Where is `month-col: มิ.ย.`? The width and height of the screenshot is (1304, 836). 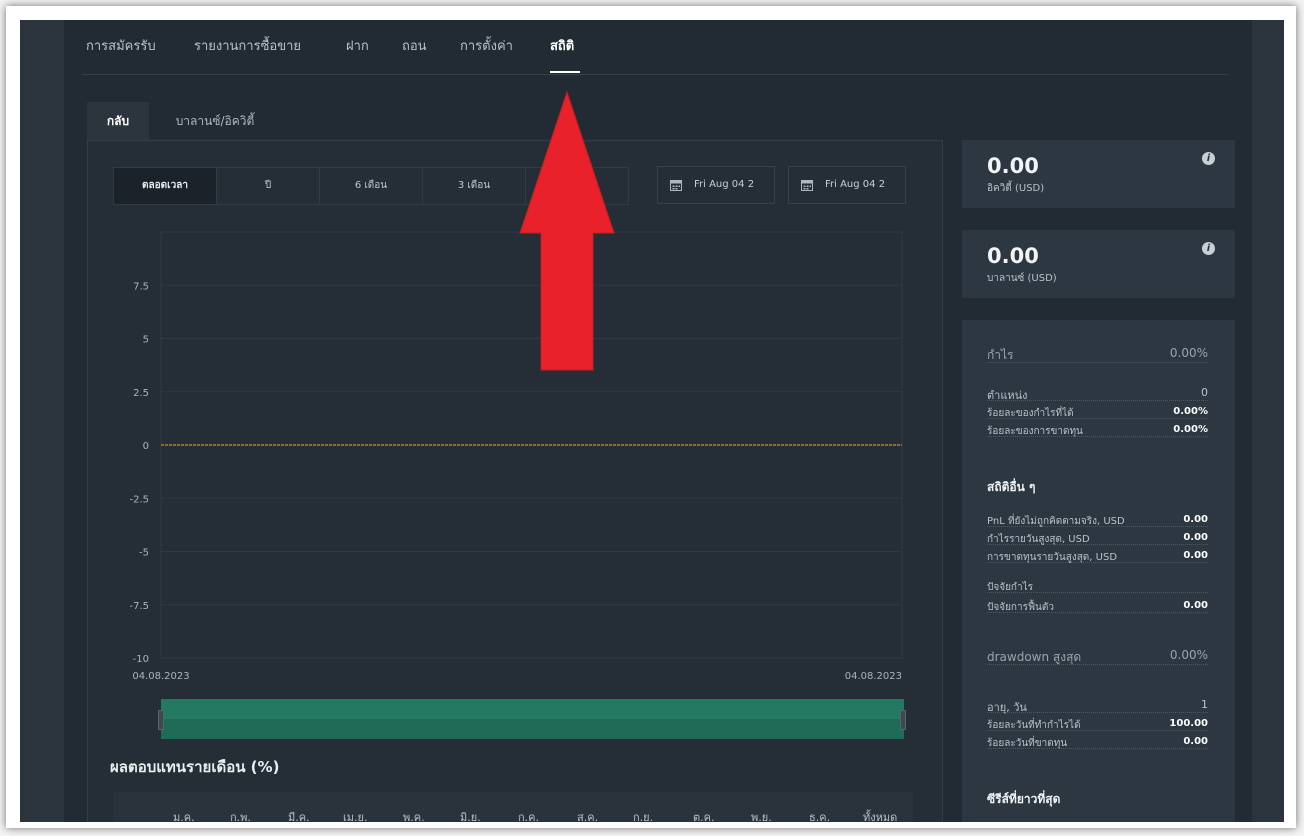
month-col: มิ.ย. is located at coordinates (470, 816).